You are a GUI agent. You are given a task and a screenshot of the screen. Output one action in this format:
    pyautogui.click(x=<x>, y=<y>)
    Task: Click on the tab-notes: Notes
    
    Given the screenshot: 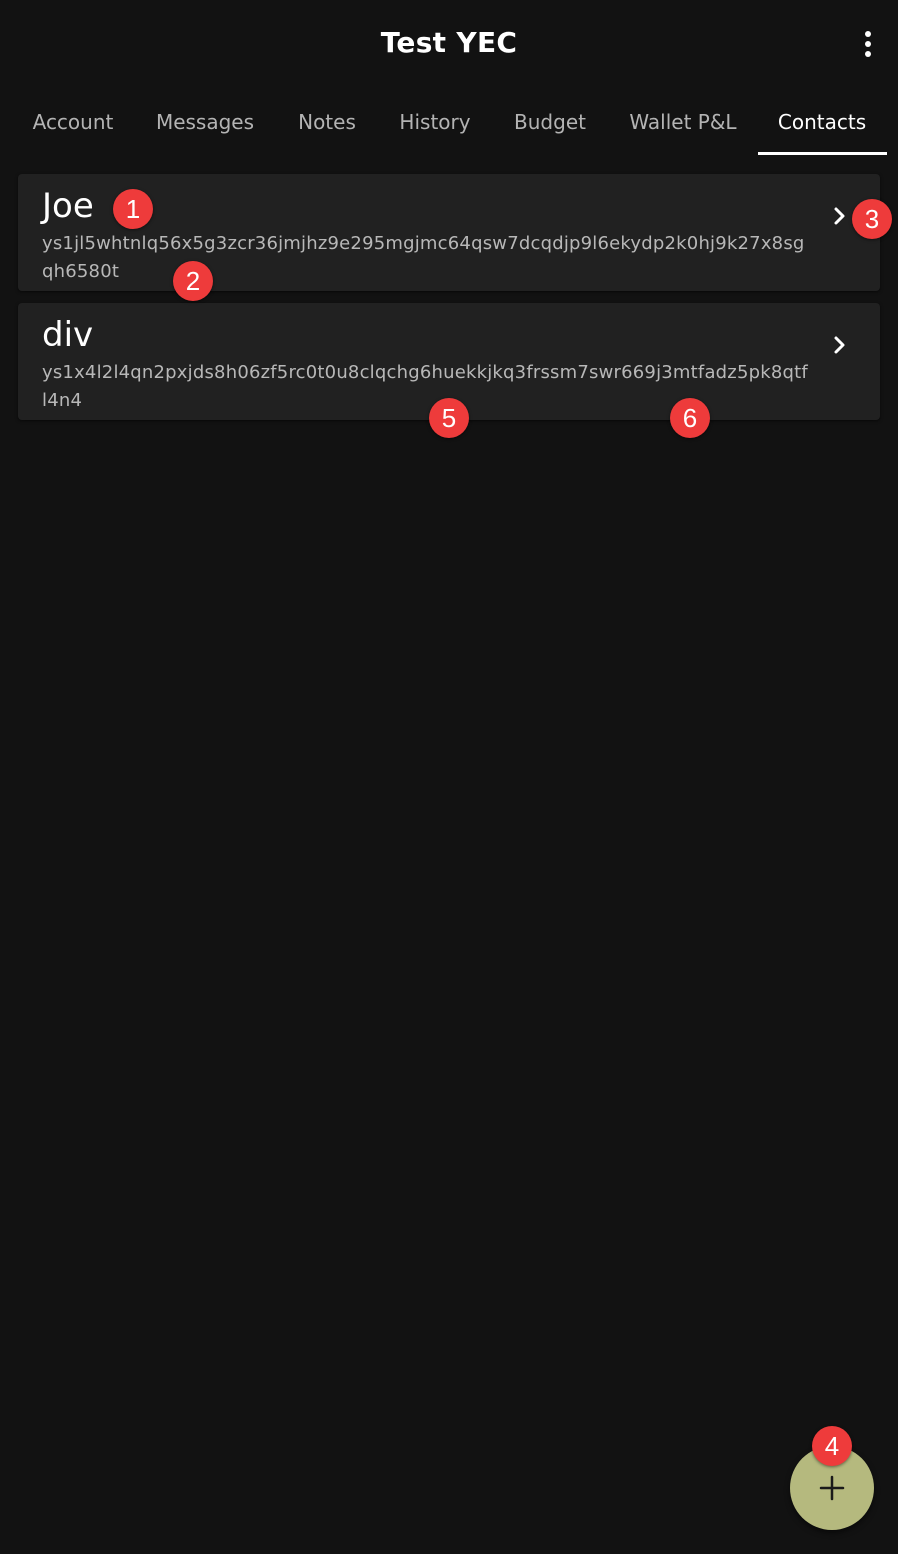 What is the action you would take?
    pyautogui.click(x=327, y=122)
    